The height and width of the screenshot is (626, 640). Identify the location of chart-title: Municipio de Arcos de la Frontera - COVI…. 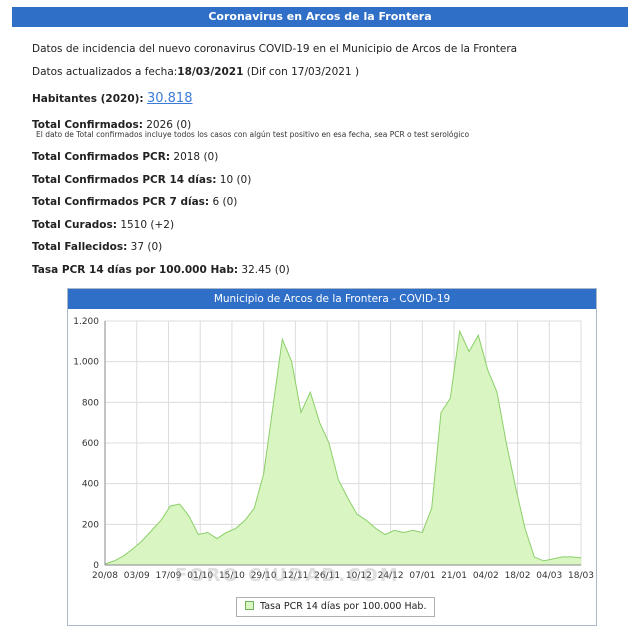
(332, 299).